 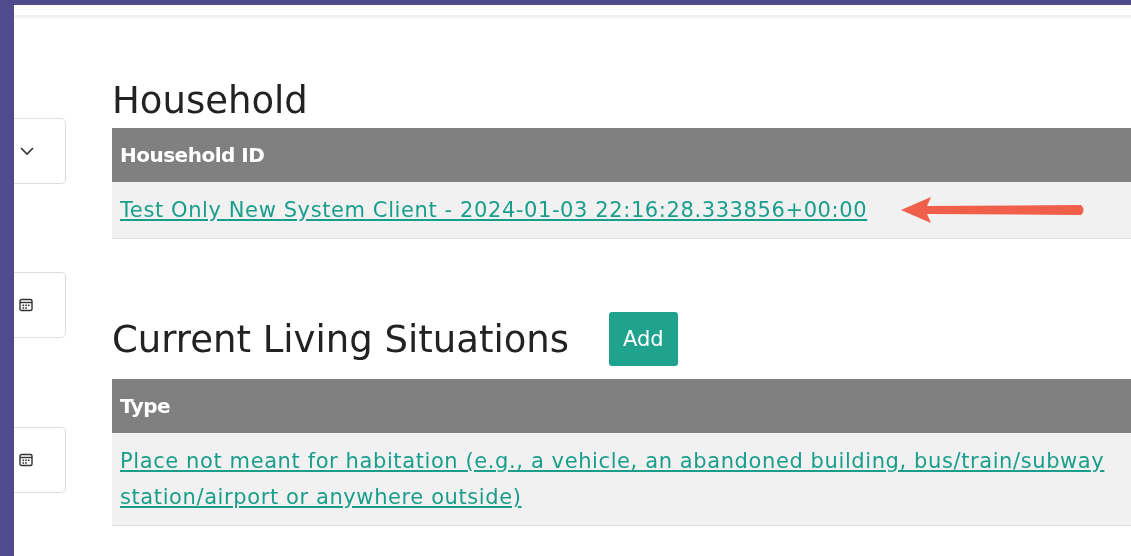 What do you see at coordinates (643, 339) in the screenshot?
I see `add-button: Add` at bounding box center [643, 339].